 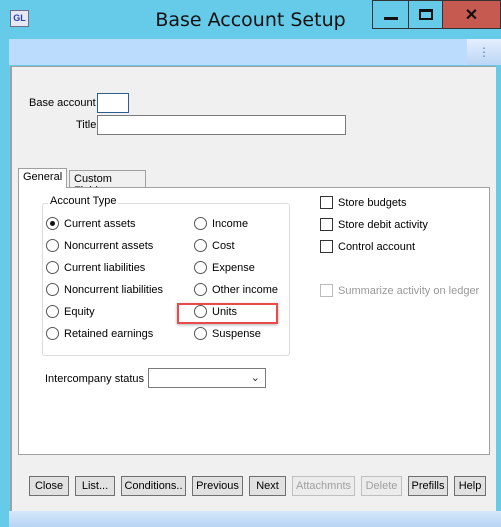 What do you see at coordinates (255, 52) in the screenshot?
I see `toolbar: ⋮` at bounding box center [255, 52].